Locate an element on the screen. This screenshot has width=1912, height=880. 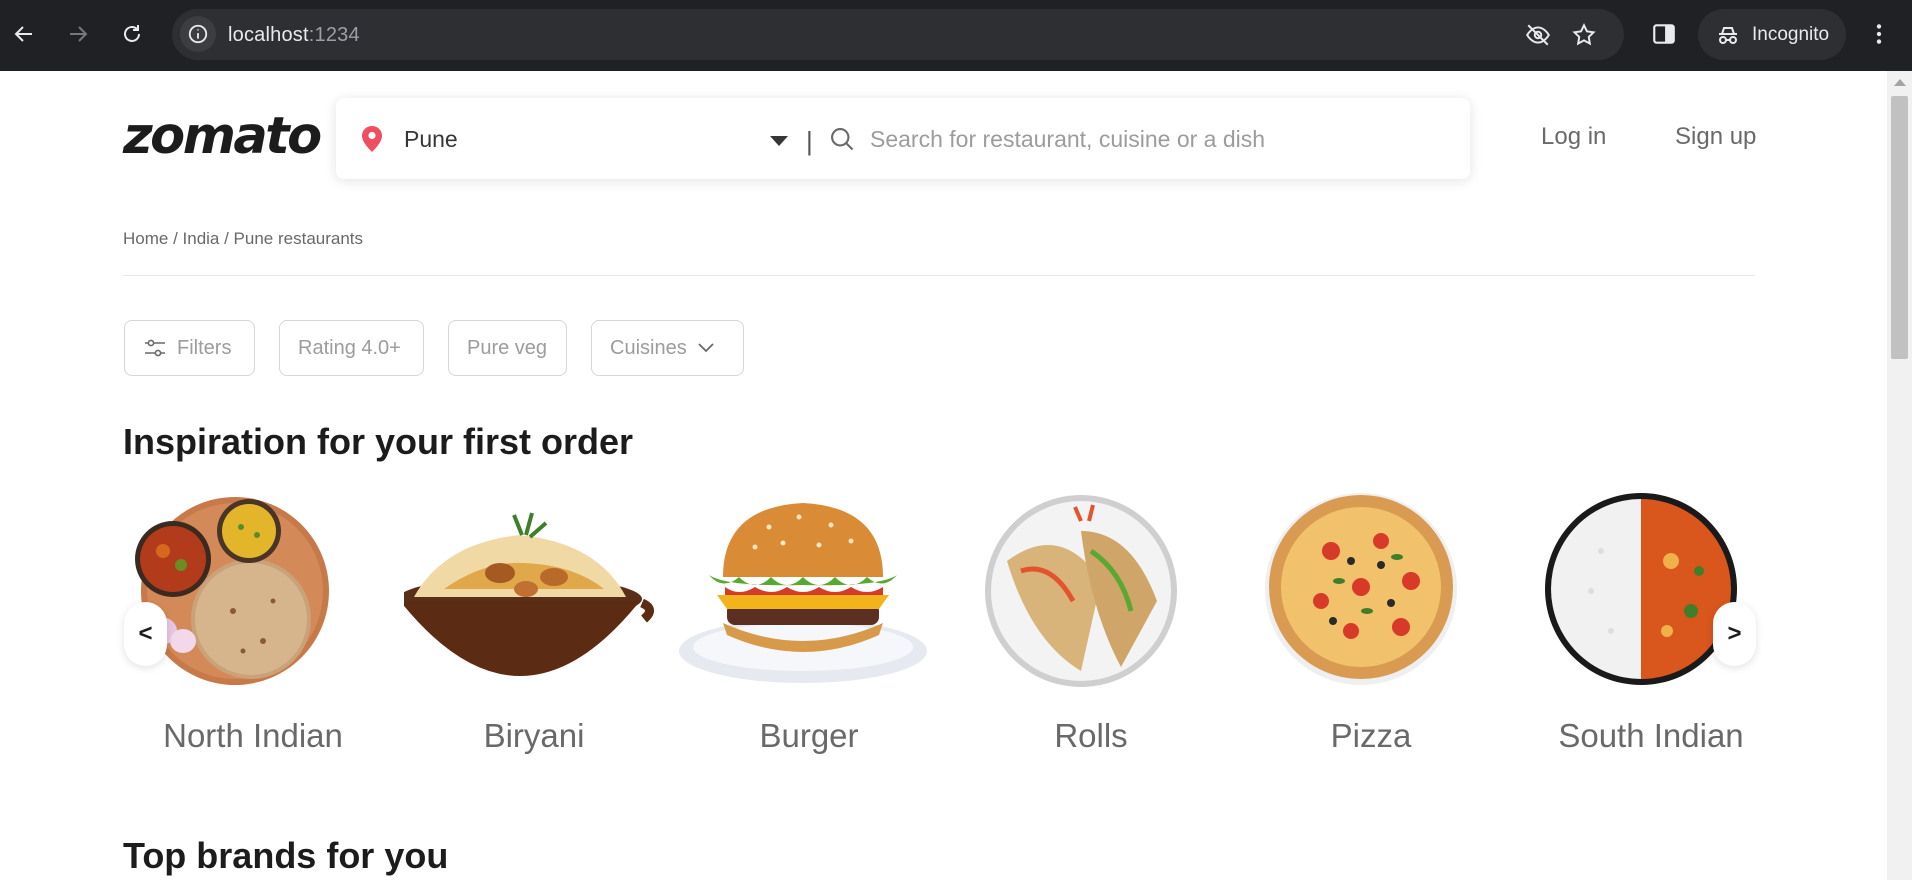
rating-filter-chip: Rating 4.0+ is located at coordinates (351, 348).